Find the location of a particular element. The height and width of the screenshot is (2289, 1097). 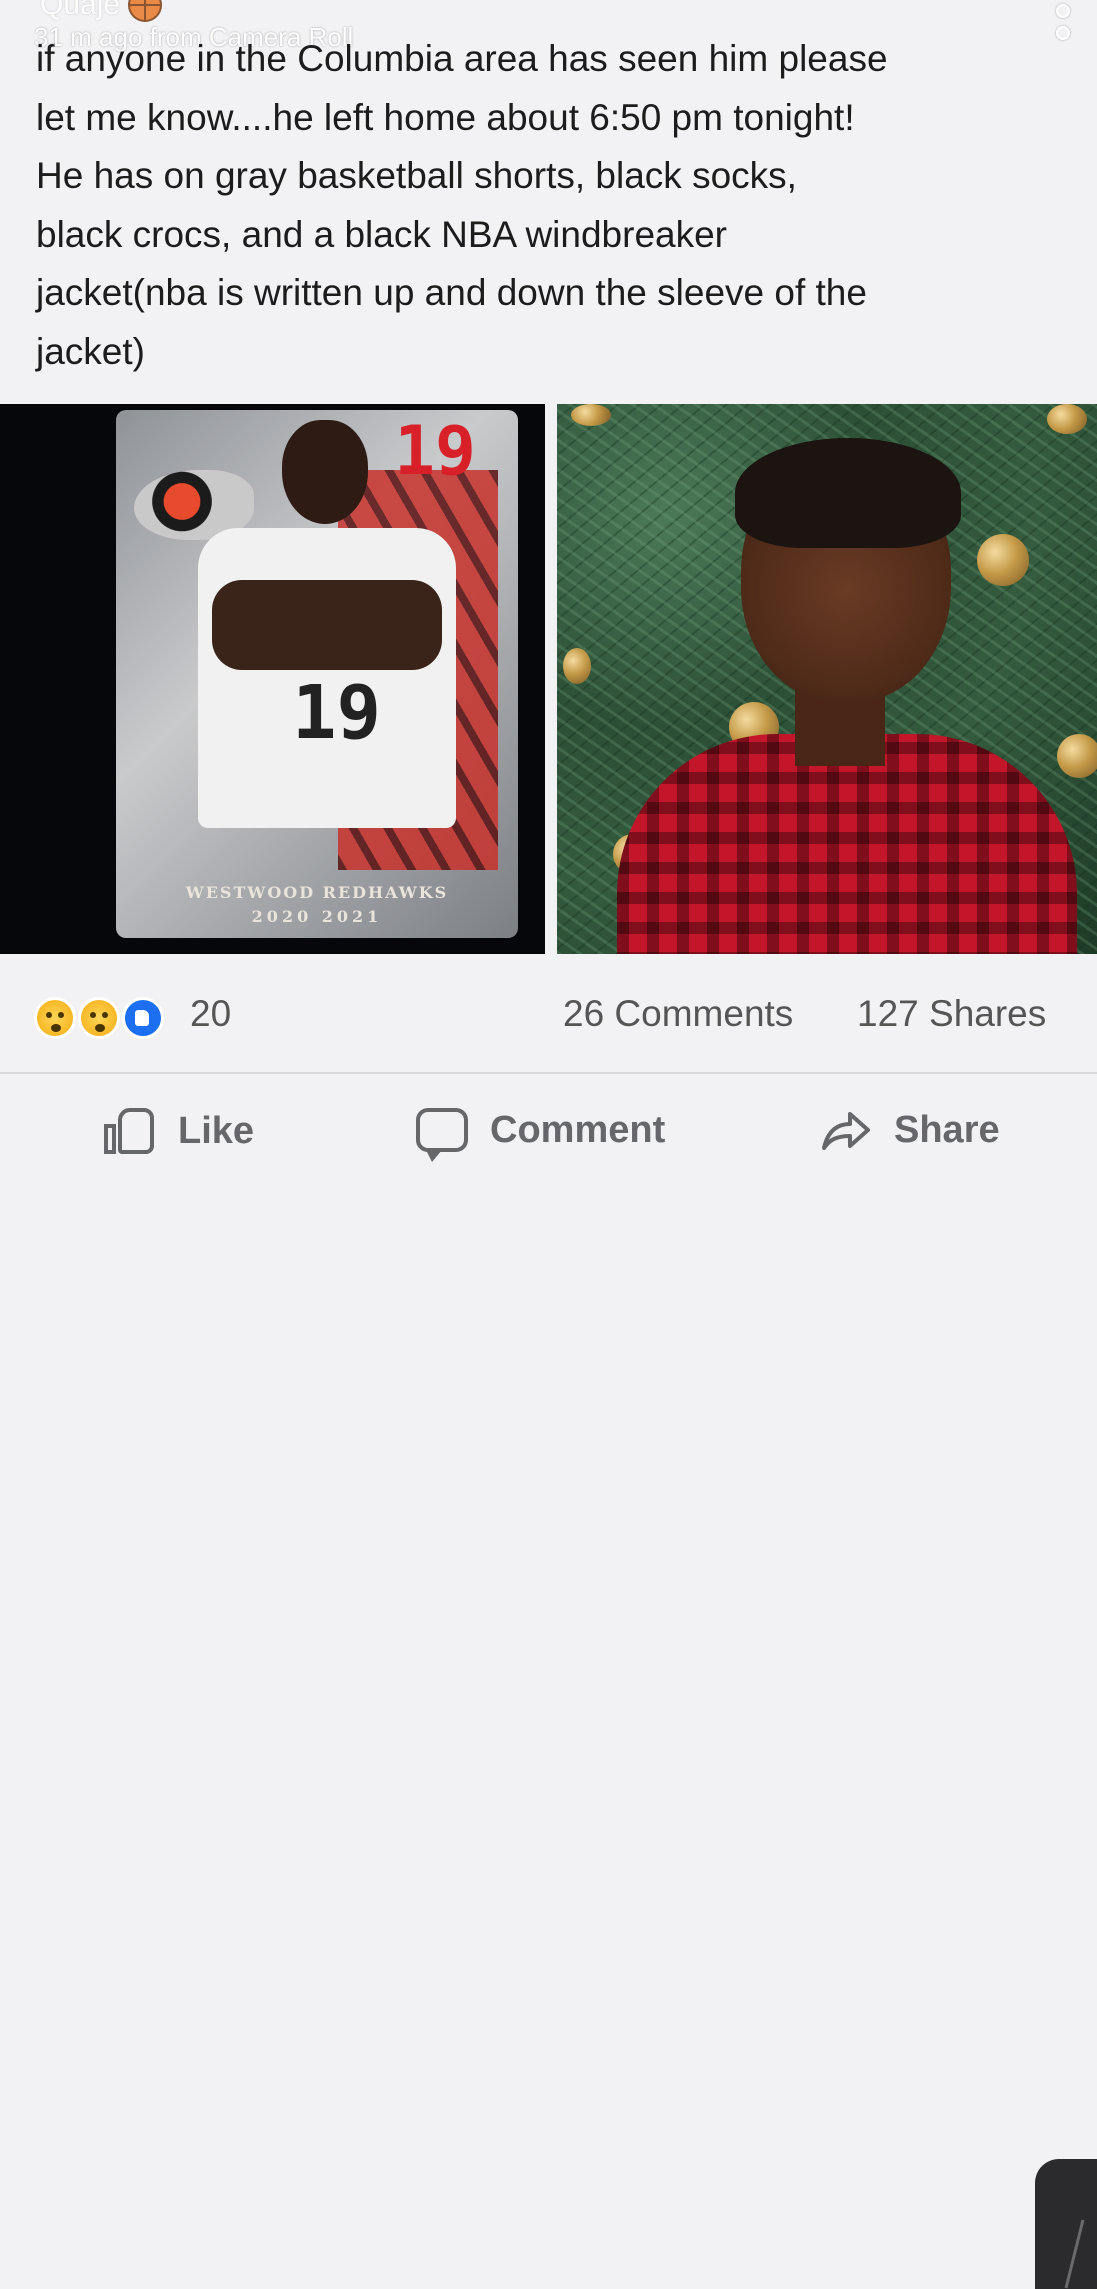

jersey-number: 19 is located at coordinates (337, 713).